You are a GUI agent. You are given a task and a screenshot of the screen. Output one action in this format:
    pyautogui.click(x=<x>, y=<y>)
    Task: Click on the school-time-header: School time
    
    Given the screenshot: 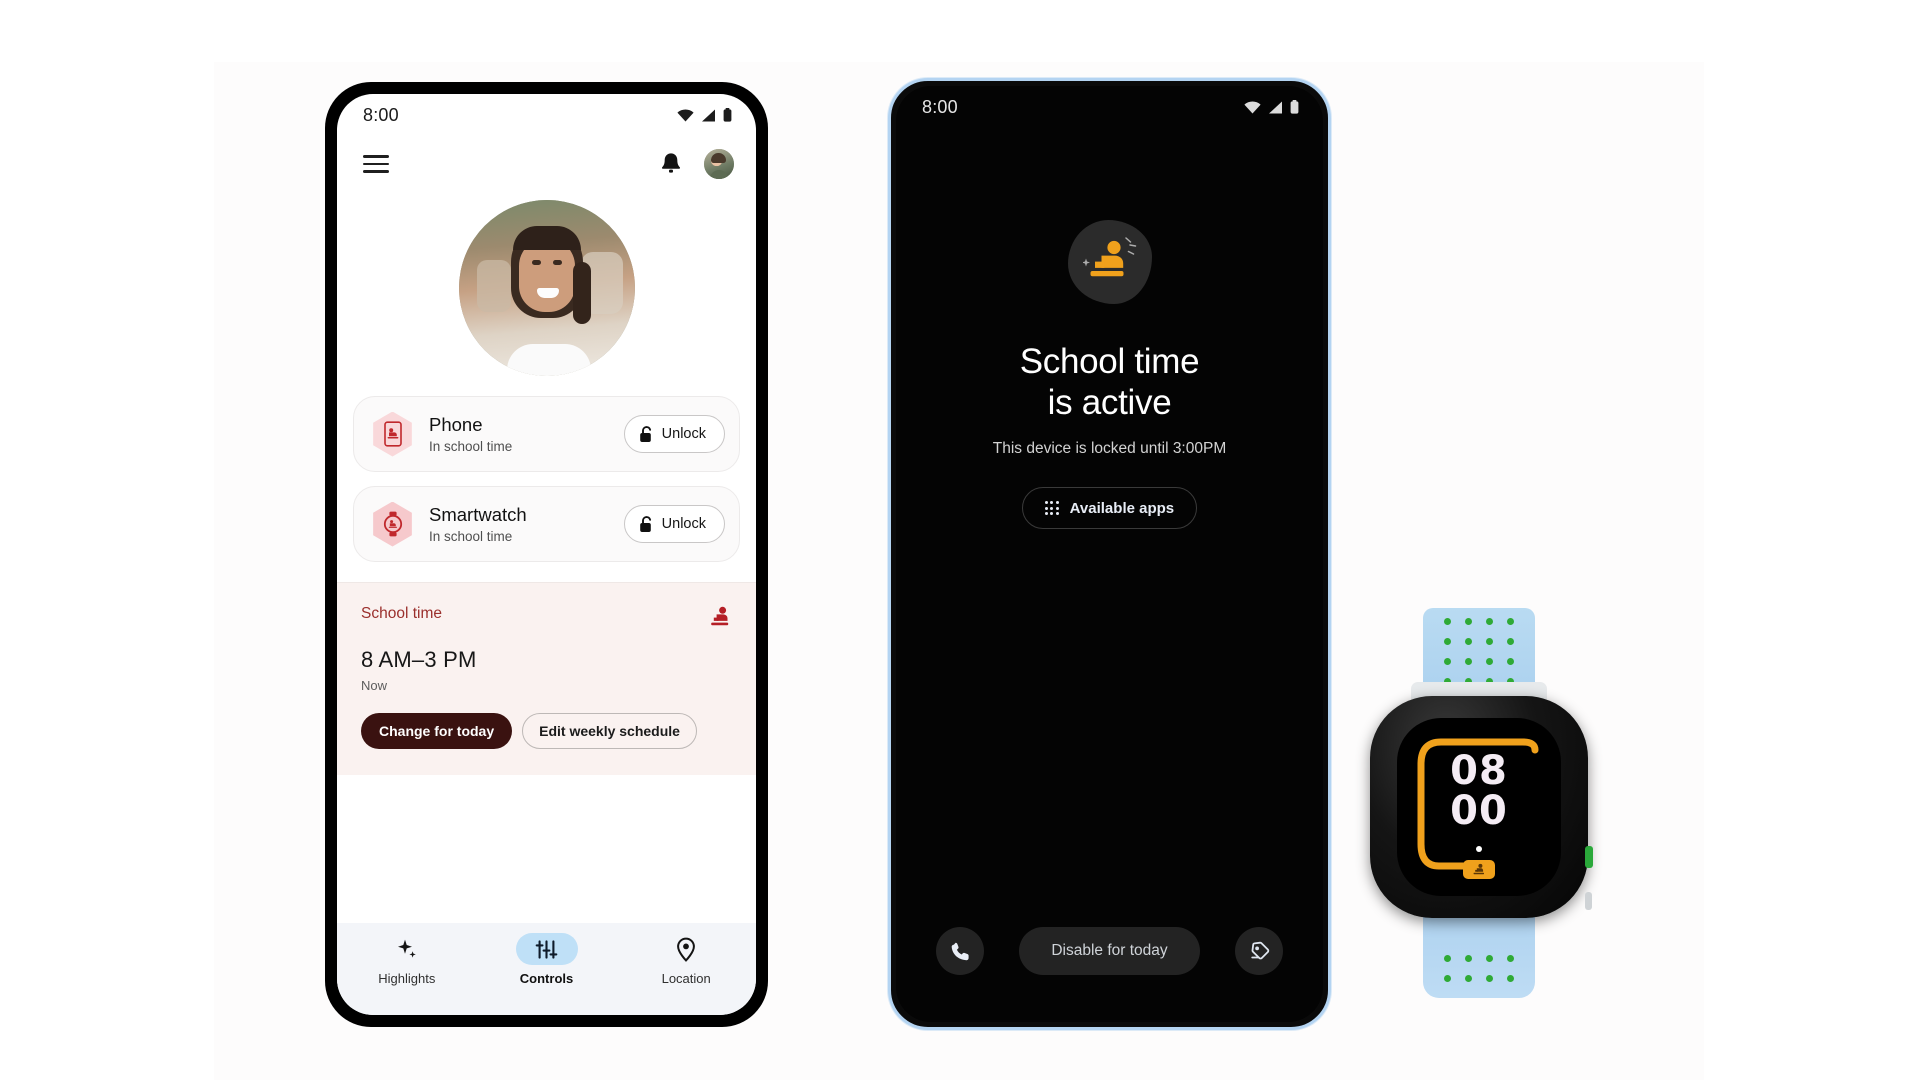 What is the action you would take?
    pyautogui.click(x=546, y=617)
    